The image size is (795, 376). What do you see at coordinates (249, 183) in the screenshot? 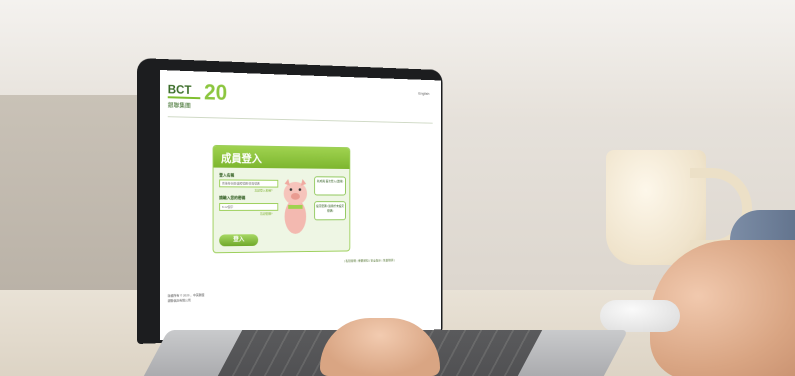
I see `login-id-input: 香港身份證/護照號碼/會員號碼` at bounding box center [249, 183].